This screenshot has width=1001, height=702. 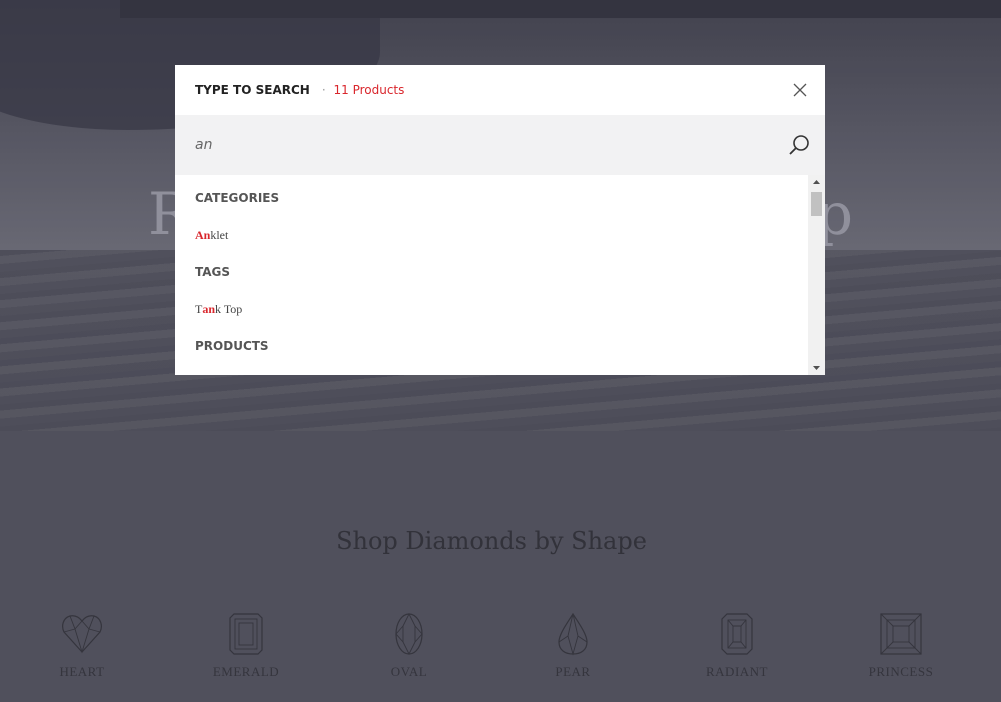 I want to click on scroll-up-button, so click(x=816, y=182).